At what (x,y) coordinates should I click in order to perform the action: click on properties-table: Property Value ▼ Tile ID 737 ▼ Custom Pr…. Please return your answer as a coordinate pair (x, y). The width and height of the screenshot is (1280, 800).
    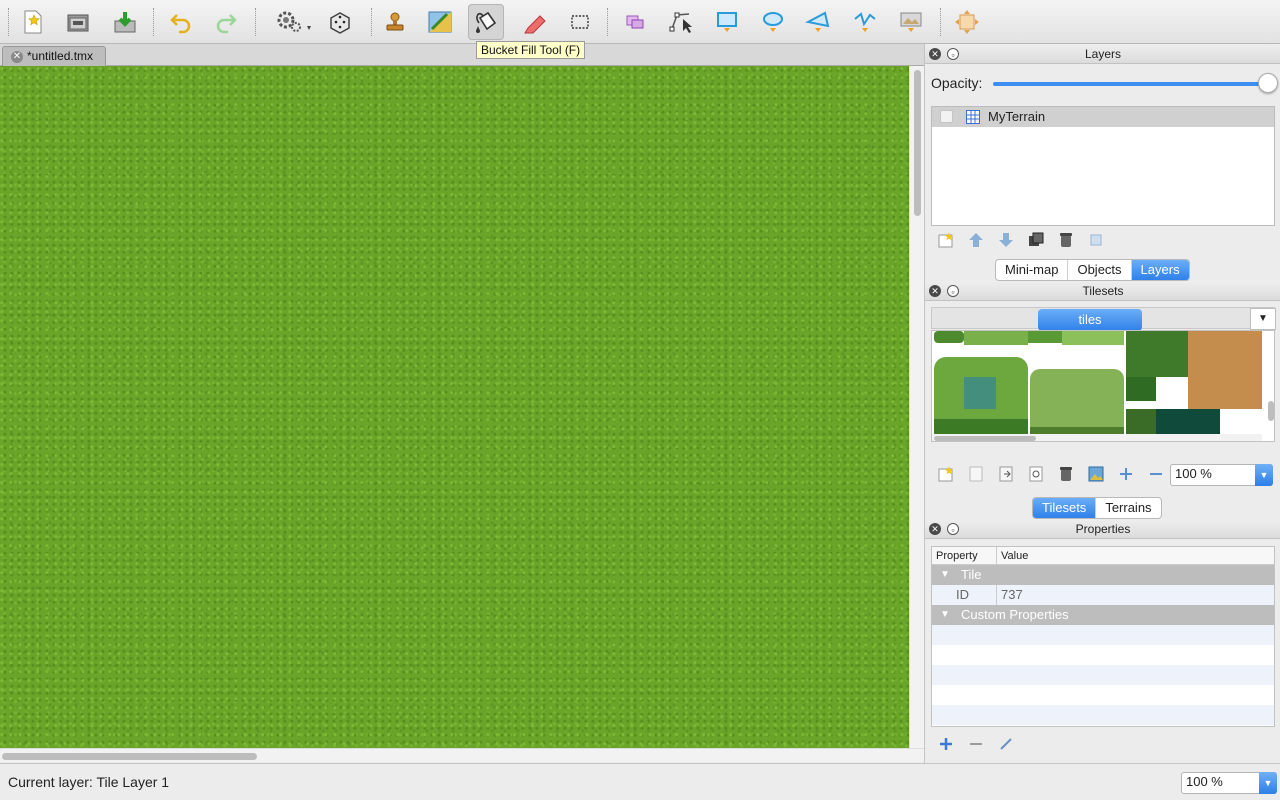
    Looking at the image, I should click on (1103, 636).